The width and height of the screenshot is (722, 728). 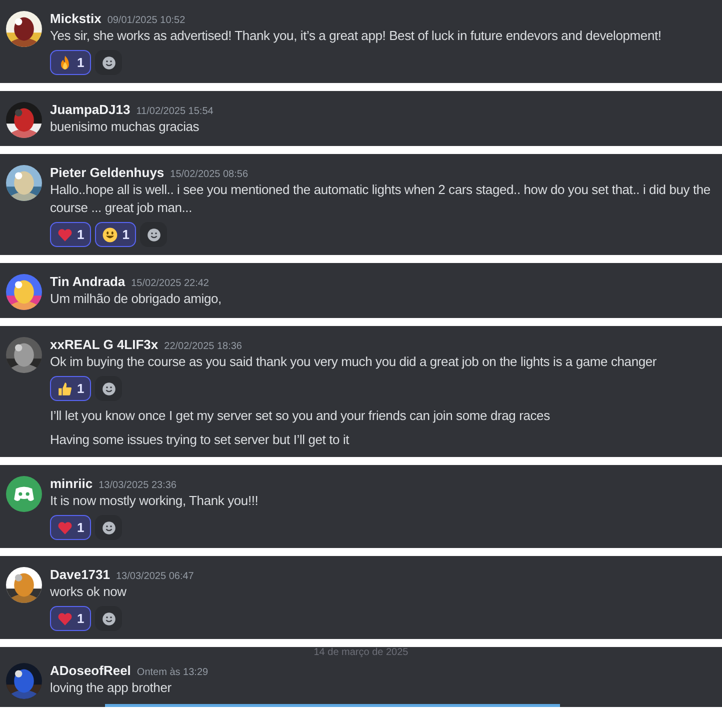 I want to click on avatar-icon, so click(x=24, y=494).